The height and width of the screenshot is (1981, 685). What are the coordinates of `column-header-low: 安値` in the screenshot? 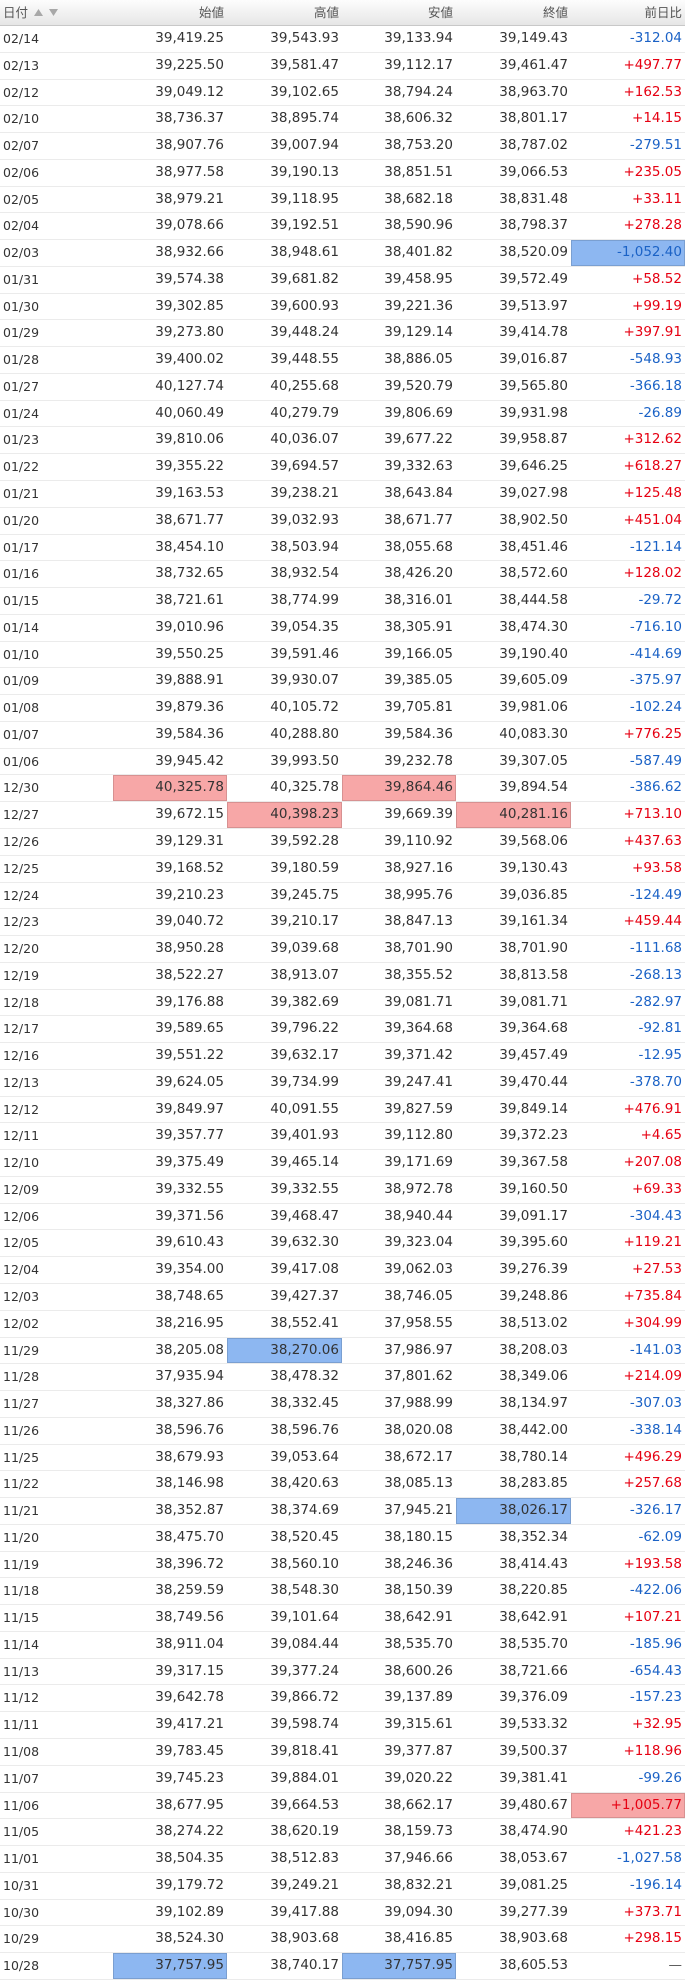 It's located at (440, 12).